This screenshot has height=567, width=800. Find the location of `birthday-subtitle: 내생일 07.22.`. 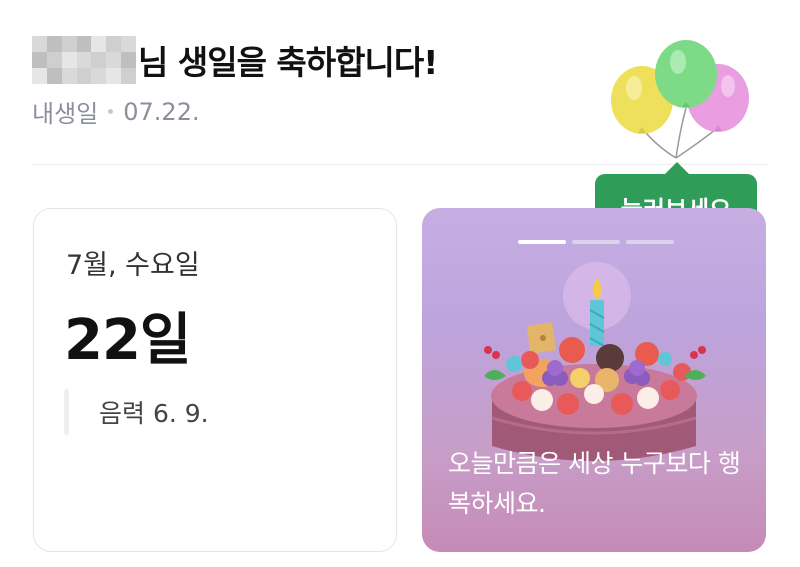

birthday-subtitle: 내생일 07.22. is located at coordinates (116, 111).